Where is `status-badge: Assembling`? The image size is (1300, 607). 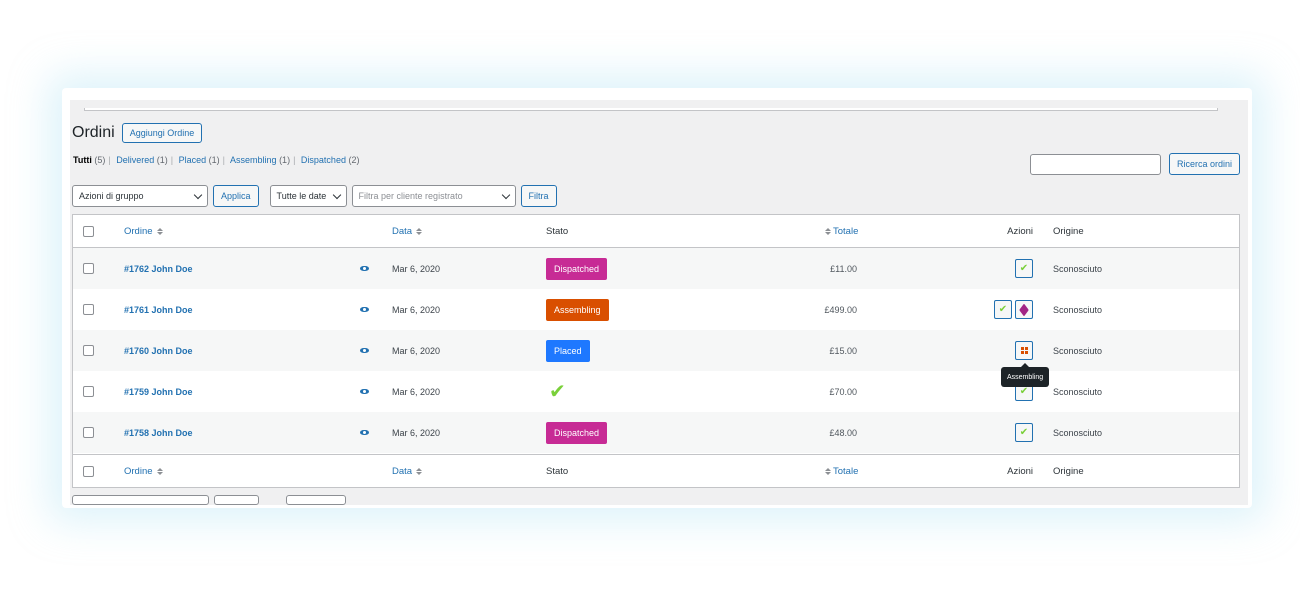
status-badge: Assembling is located at coordinates (577, 309).